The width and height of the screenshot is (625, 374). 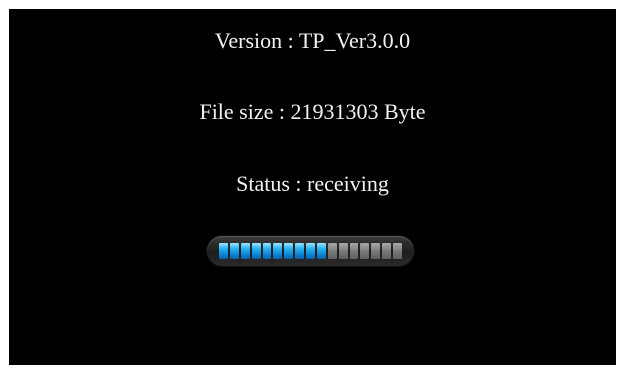 What do you see at coordinates (312, 183) in the screenshot?
I see `status-text: Status : receiving` at bounding box center [312, 183].